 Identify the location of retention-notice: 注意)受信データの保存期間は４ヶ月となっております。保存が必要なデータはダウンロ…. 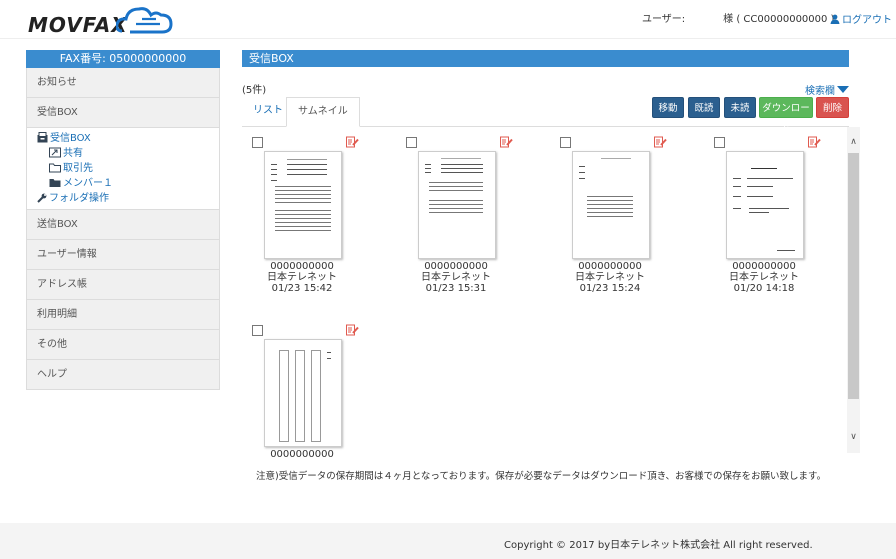
(541, 476).